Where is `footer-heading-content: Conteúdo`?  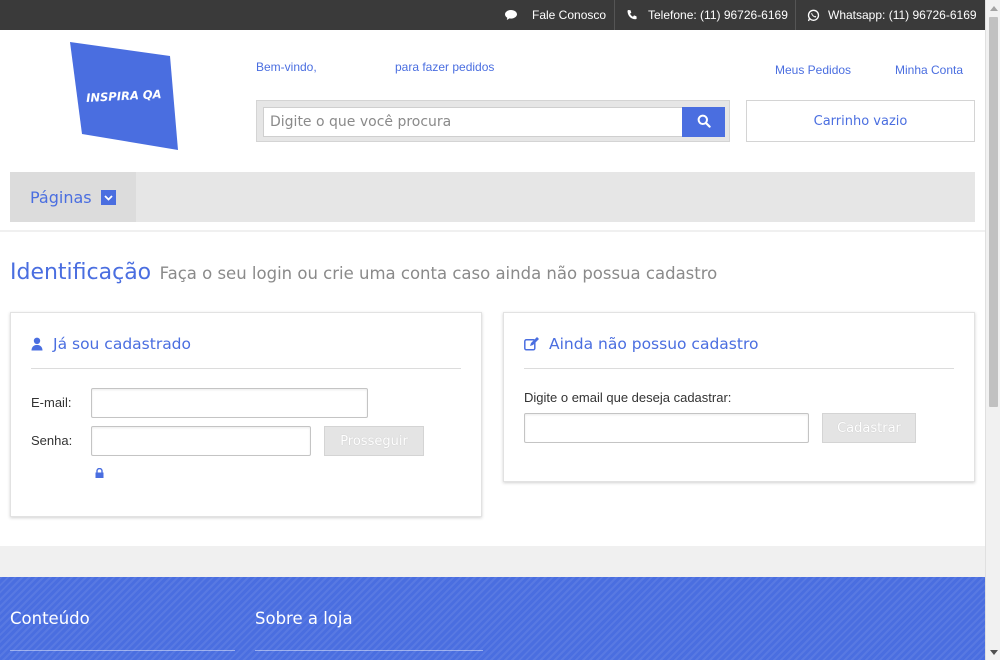 footer-heading-content: Conteúdo is located at coordinates (50, 618).